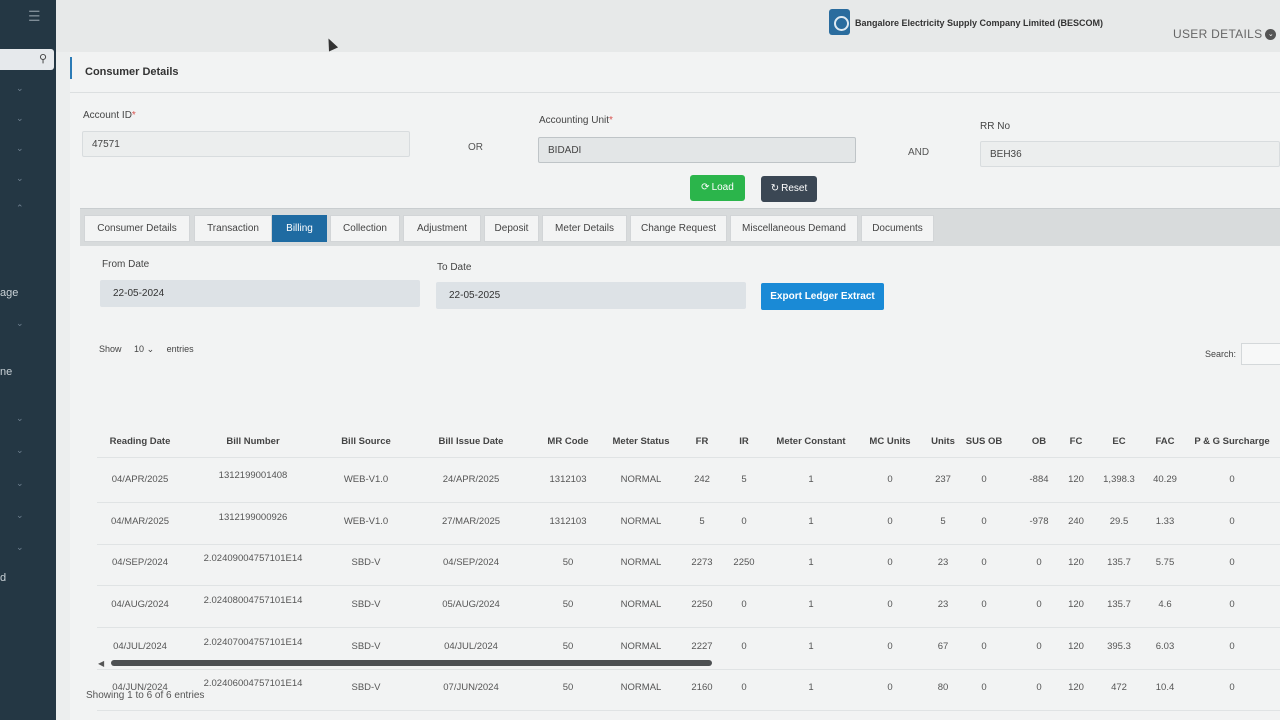 The width and height of the screenshot is (1280, 720). I want to click on cell-ob: -884, so click(1039, 479).